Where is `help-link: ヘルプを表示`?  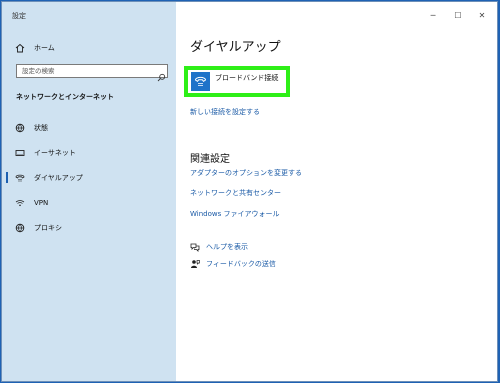
help-link: ヘルプを表示 is located at coordinates (219, 247).